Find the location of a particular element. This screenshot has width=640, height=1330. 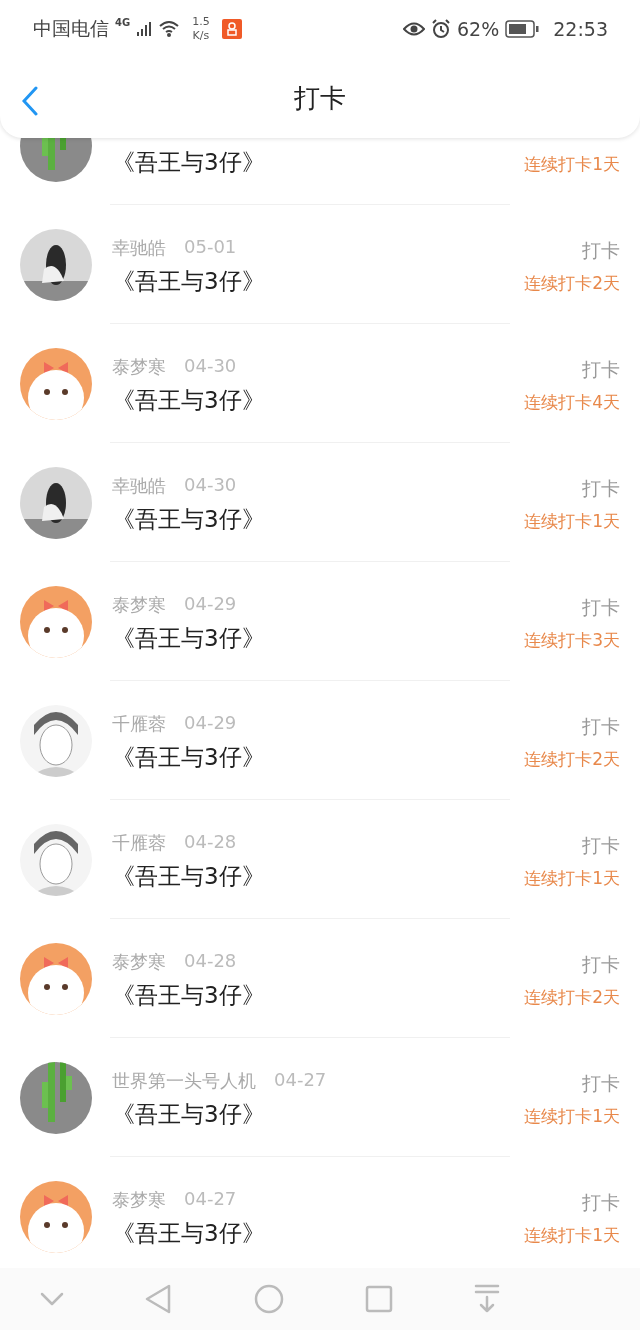

eye-icon is located at coordinates (414, 29).